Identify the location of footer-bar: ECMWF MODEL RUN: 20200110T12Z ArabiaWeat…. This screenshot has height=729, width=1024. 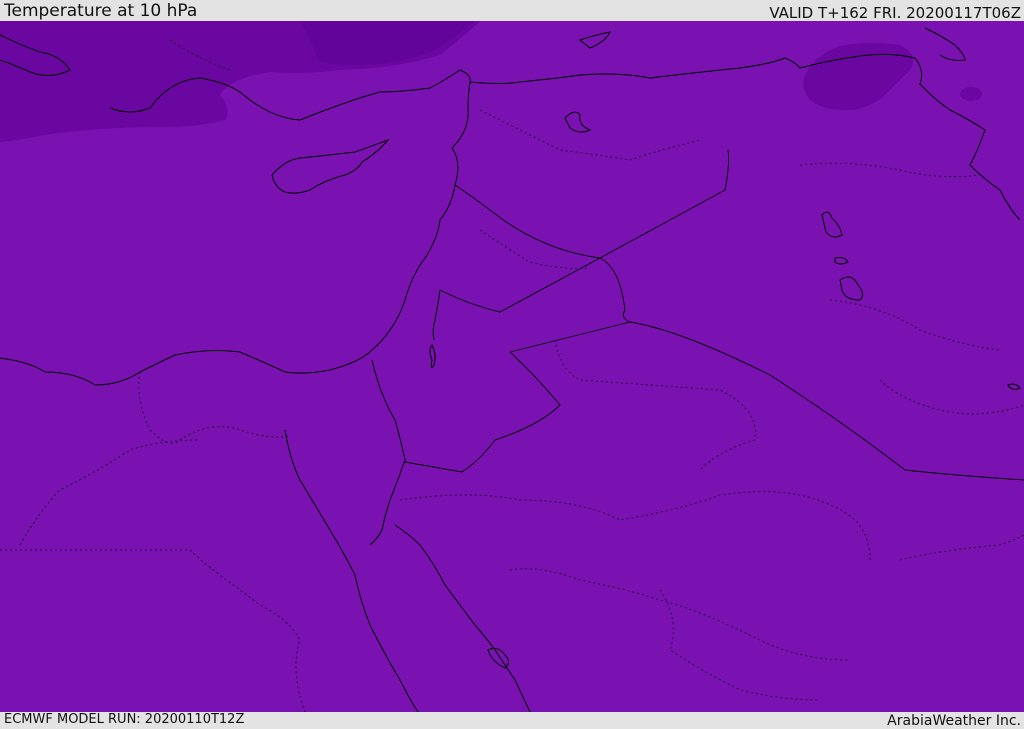
(512, 720).